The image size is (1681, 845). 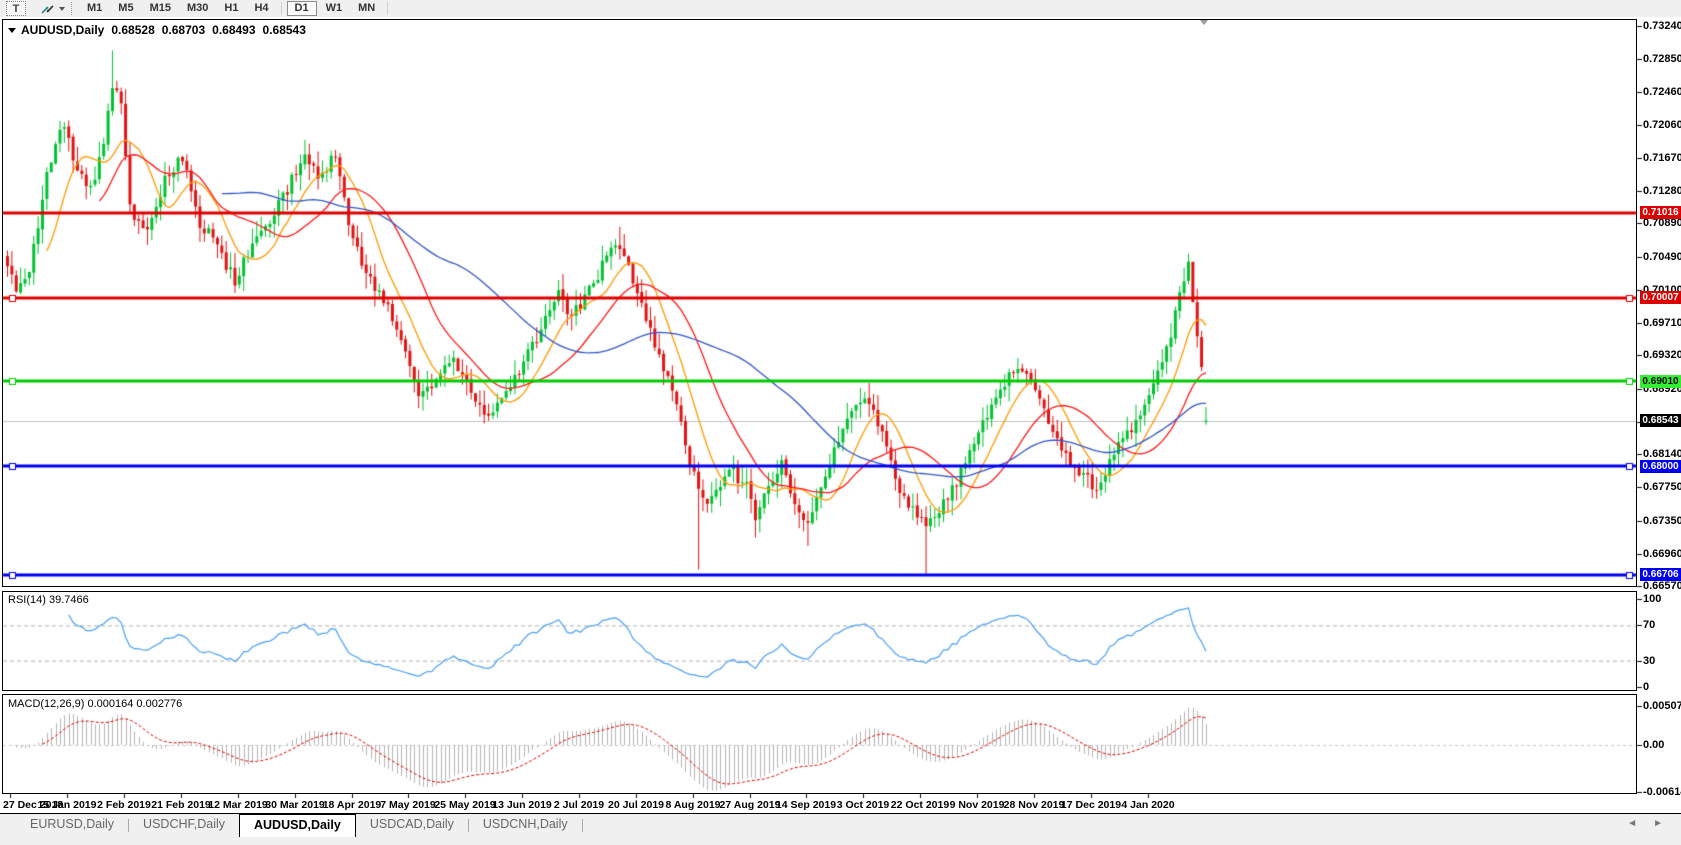 I want to click on tab-divider, so click(x=582, y=825).